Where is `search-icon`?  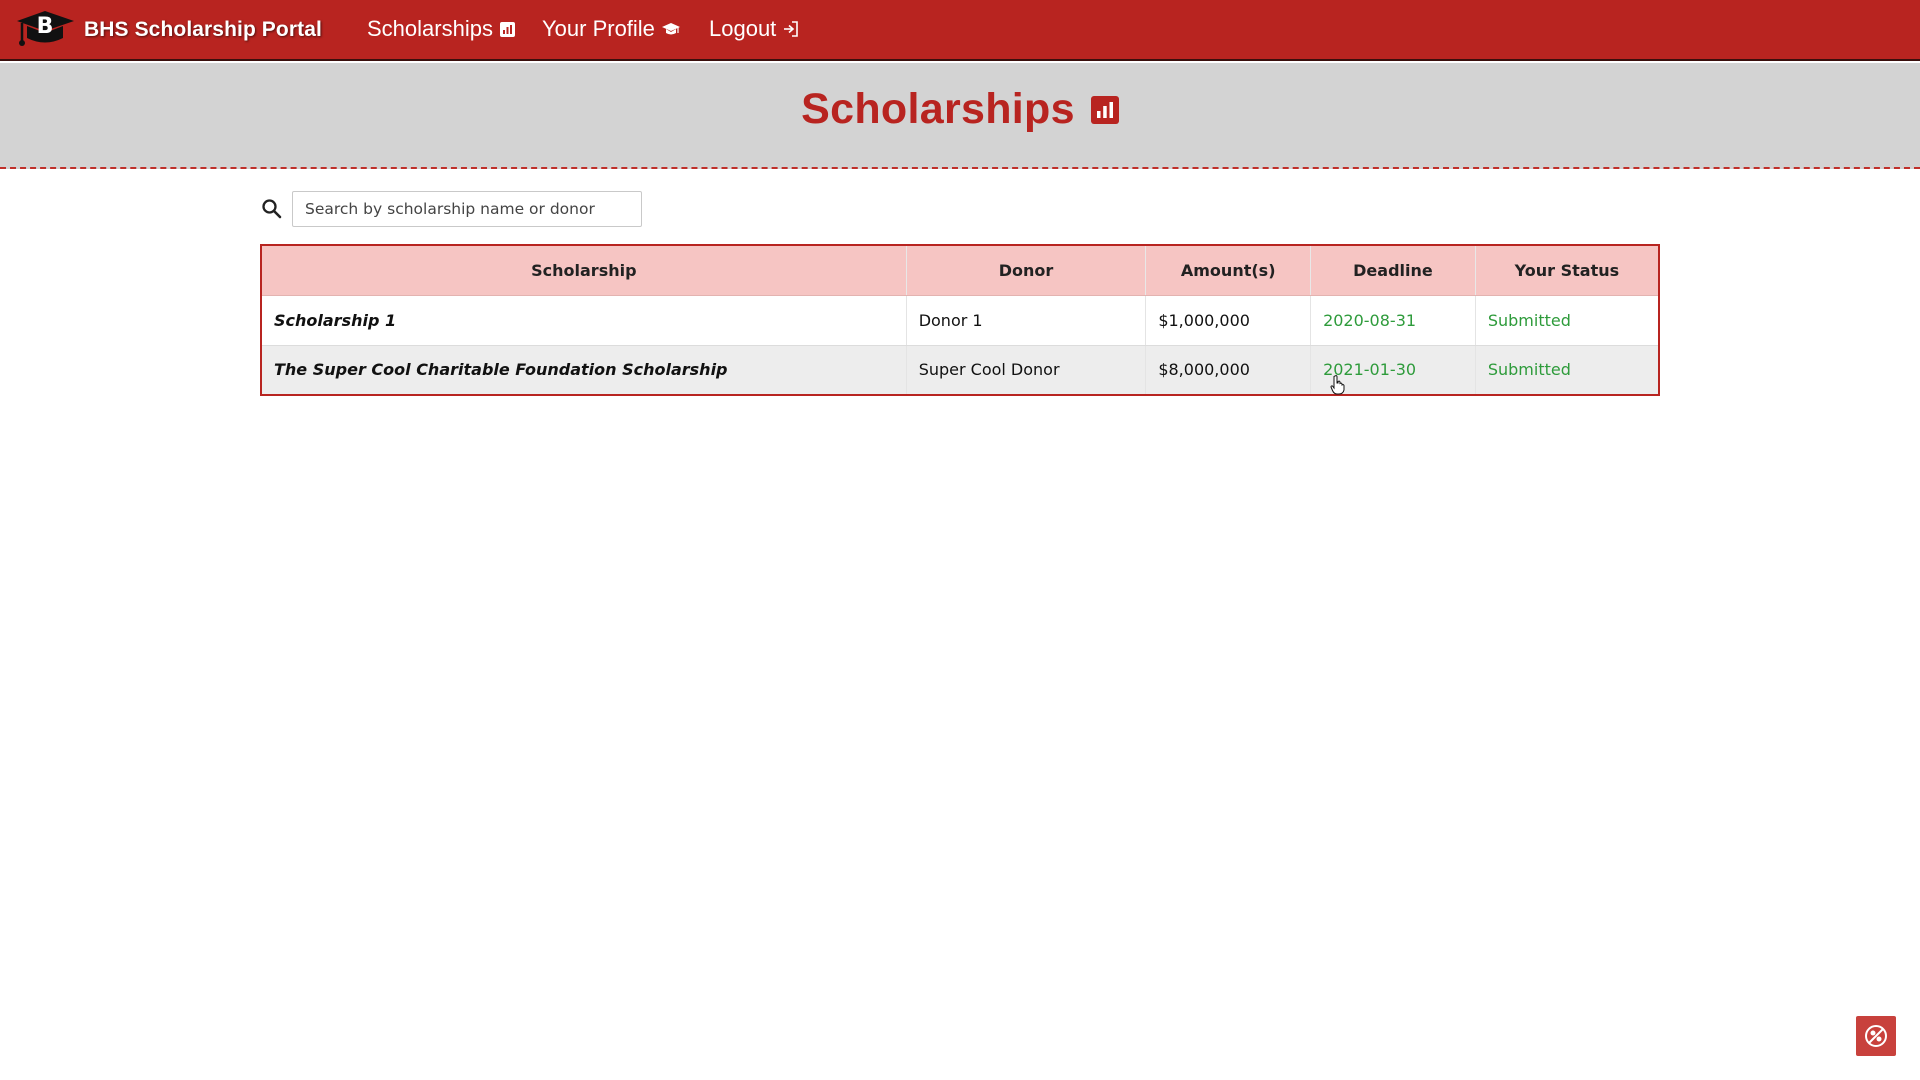 search-icon is located at coordinates (272, 209).